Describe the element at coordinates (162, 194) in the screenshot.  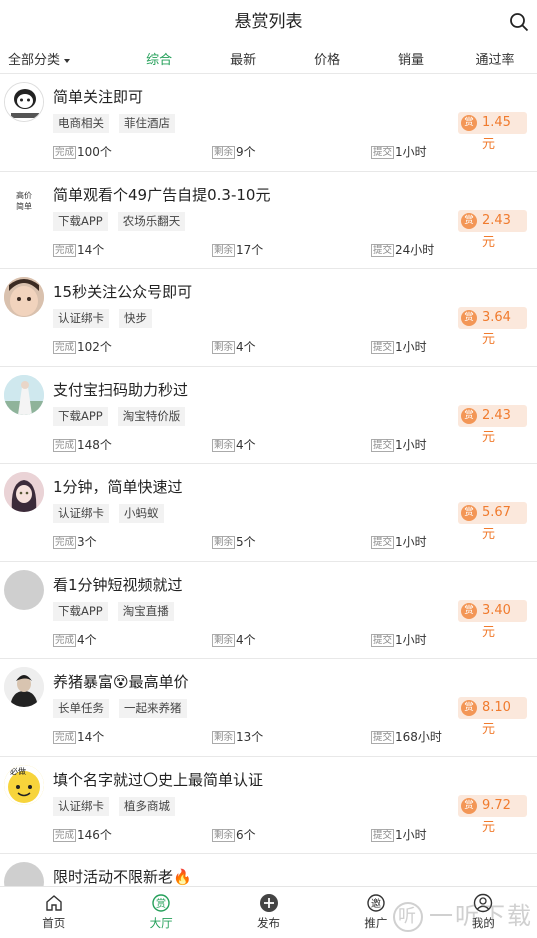
I see `task-title: 简单观看个49广告自提0.3-10元` at that location.